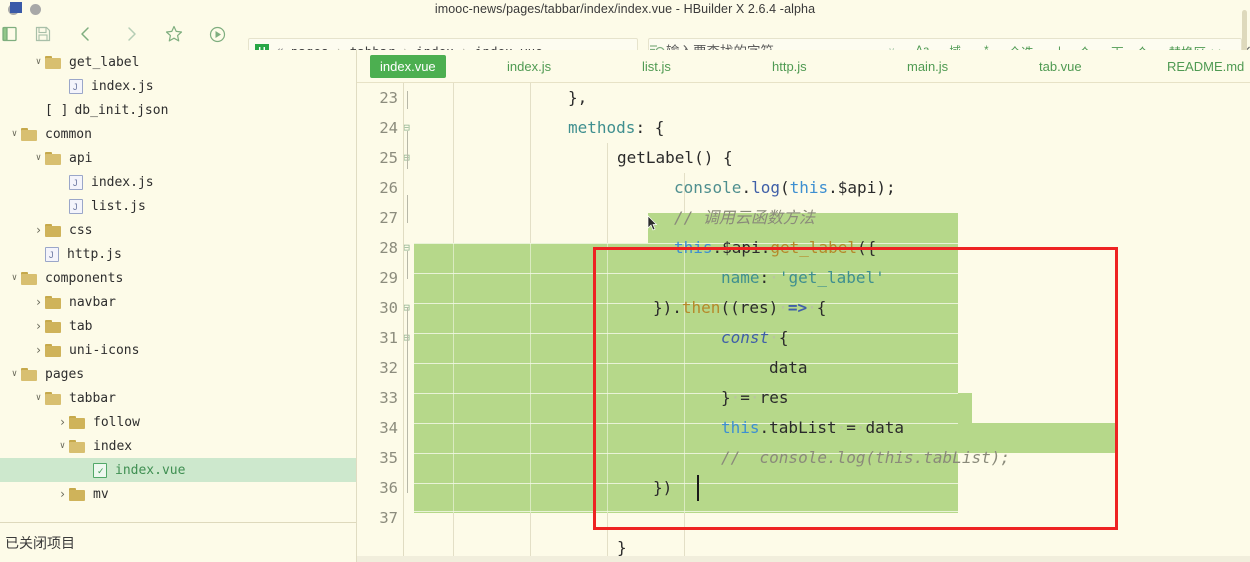 The height and width of the screenshot is (562, 1250). Describe the element at coordinates (927, 66) in the screenshot. I see `editor-tab-main-js: main.js` at that location.